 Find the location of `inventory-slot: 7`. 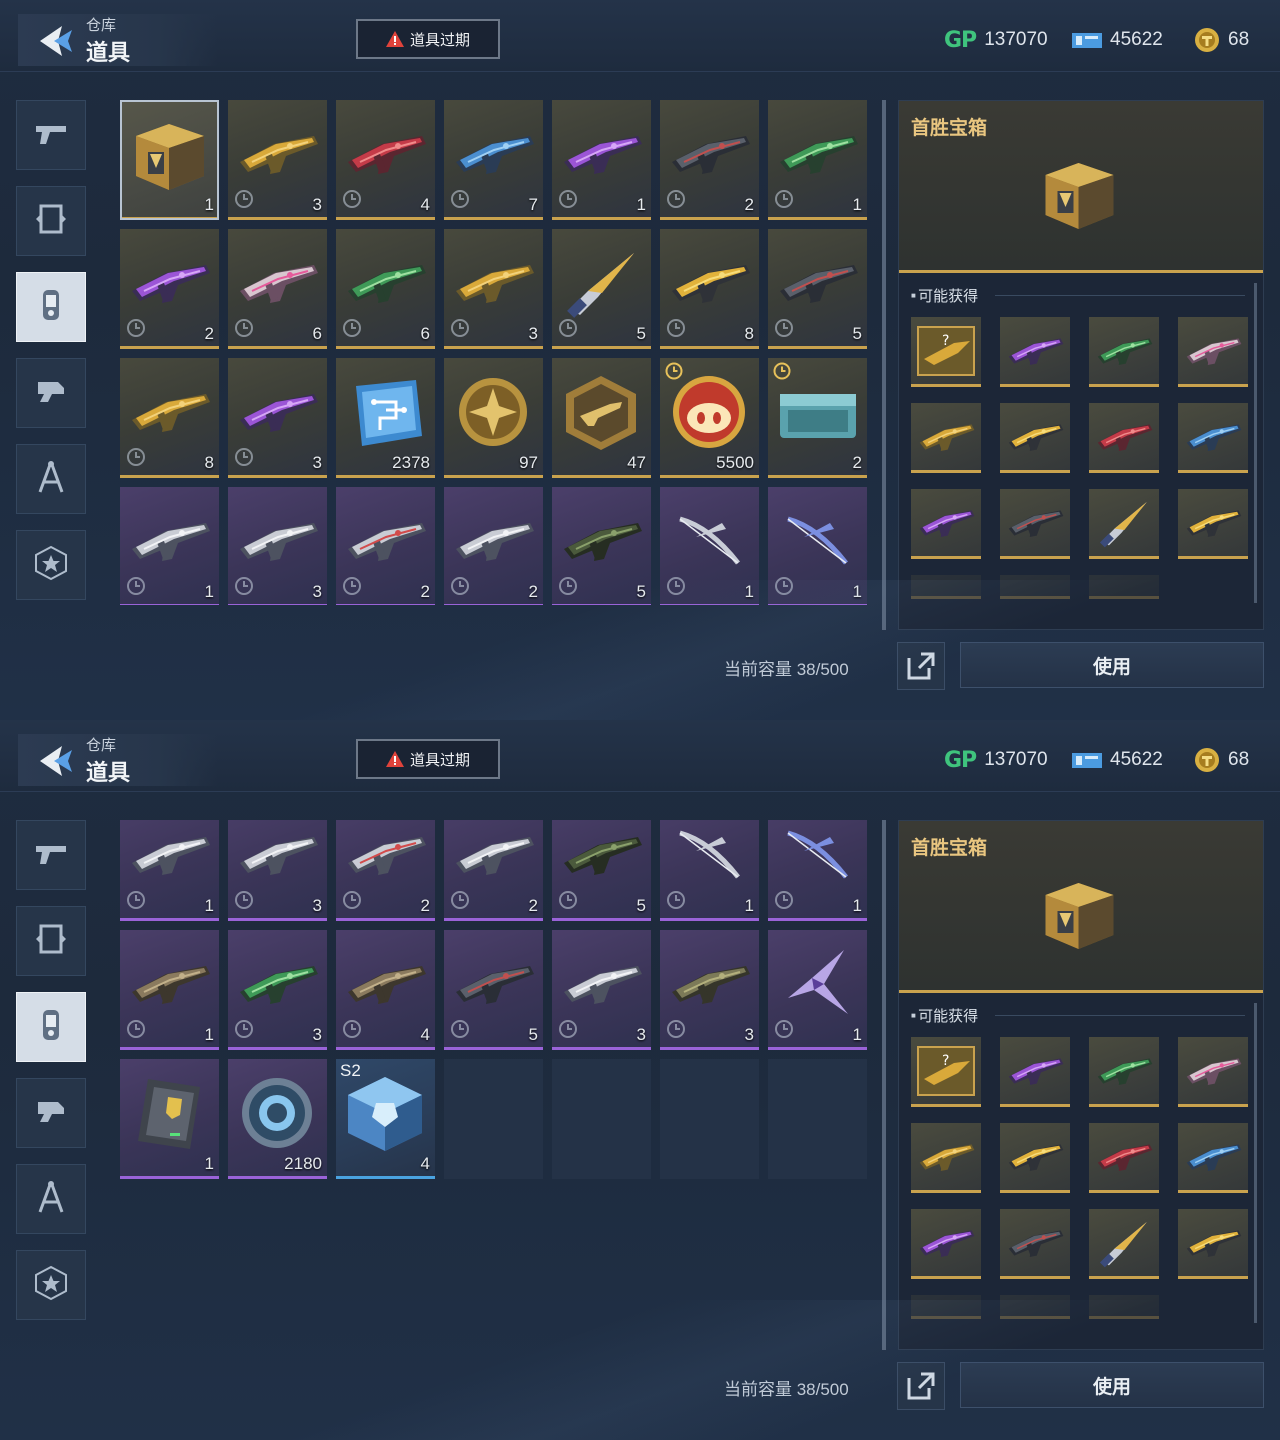

inventory-slot: 7 is located at coordinates (493, 160).